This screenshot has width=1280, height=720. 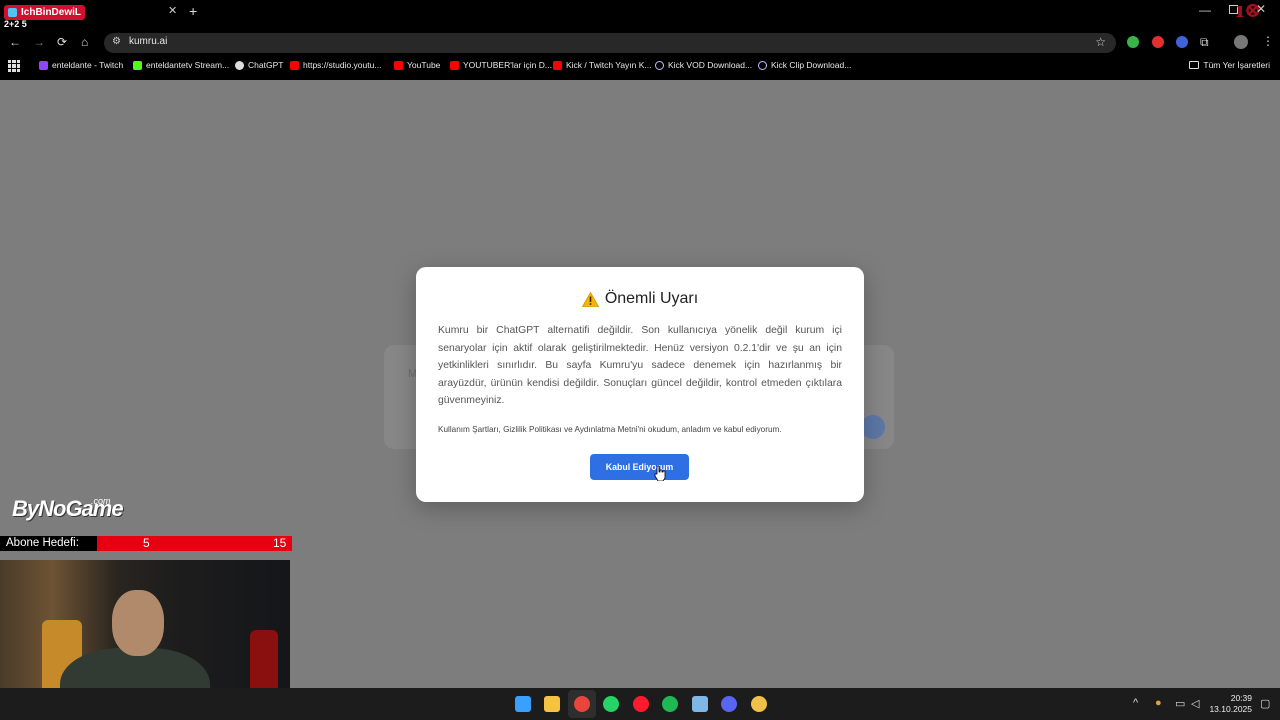 I want to click on browser-tab: IchBinDewiL ✕, so click(x=92, y=12).